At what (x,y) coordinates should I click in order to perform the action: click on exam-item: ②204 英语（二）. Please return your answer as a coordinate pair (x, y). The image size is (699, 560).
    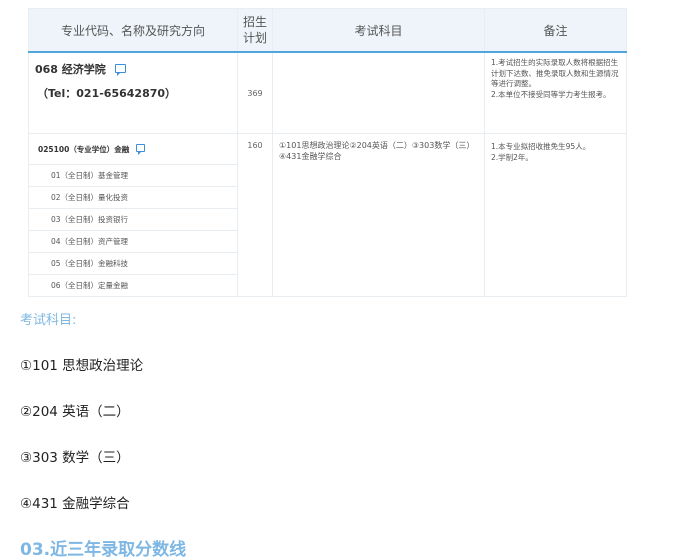
    Looking at the image, I should click on (75, 412).